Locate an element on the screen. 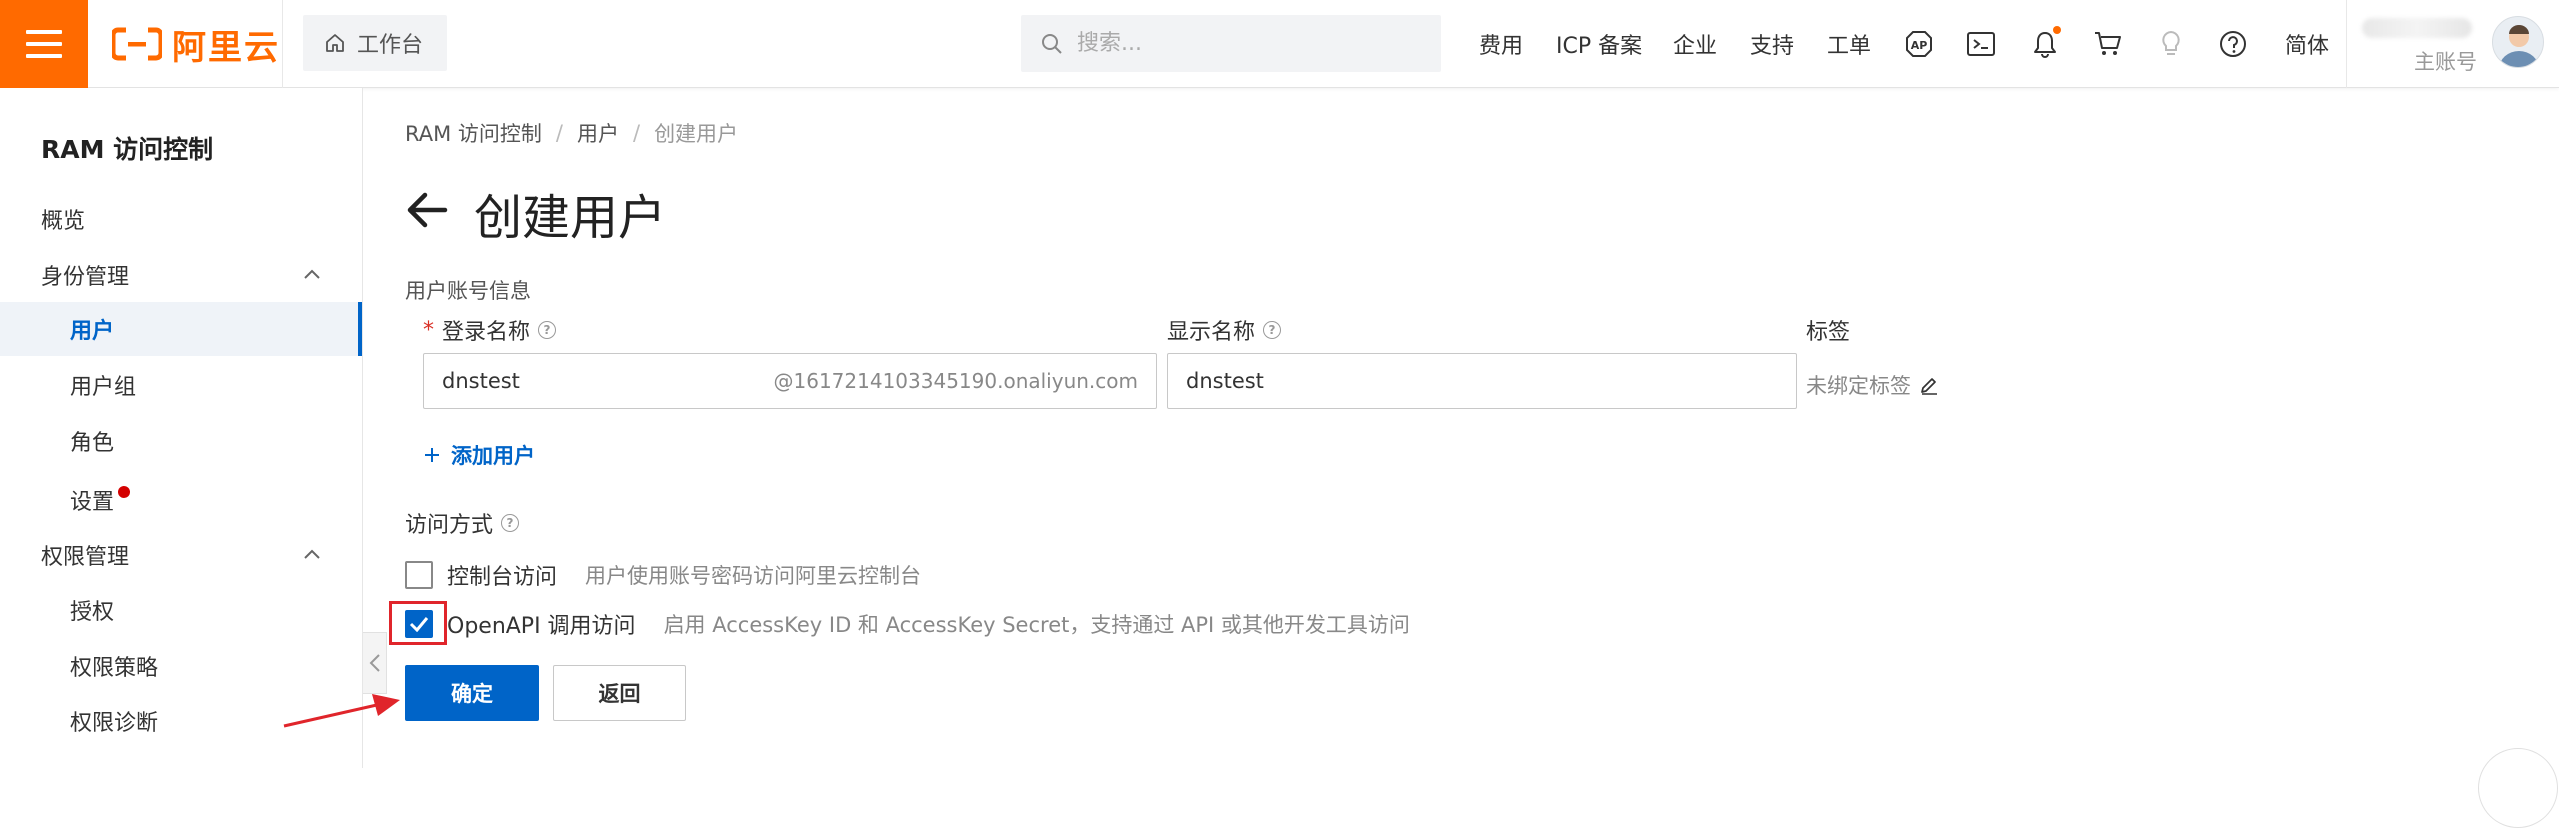 This screenshot has height=828, width=2559. red-dot-badge is located at coordinates (124, 492).